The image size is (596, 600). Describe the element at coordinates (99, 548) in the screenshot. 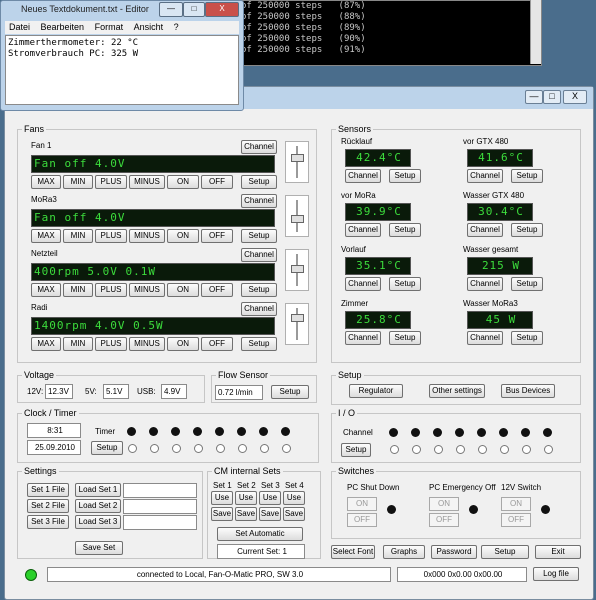

I see `save-set-button: Save Set` at that location.